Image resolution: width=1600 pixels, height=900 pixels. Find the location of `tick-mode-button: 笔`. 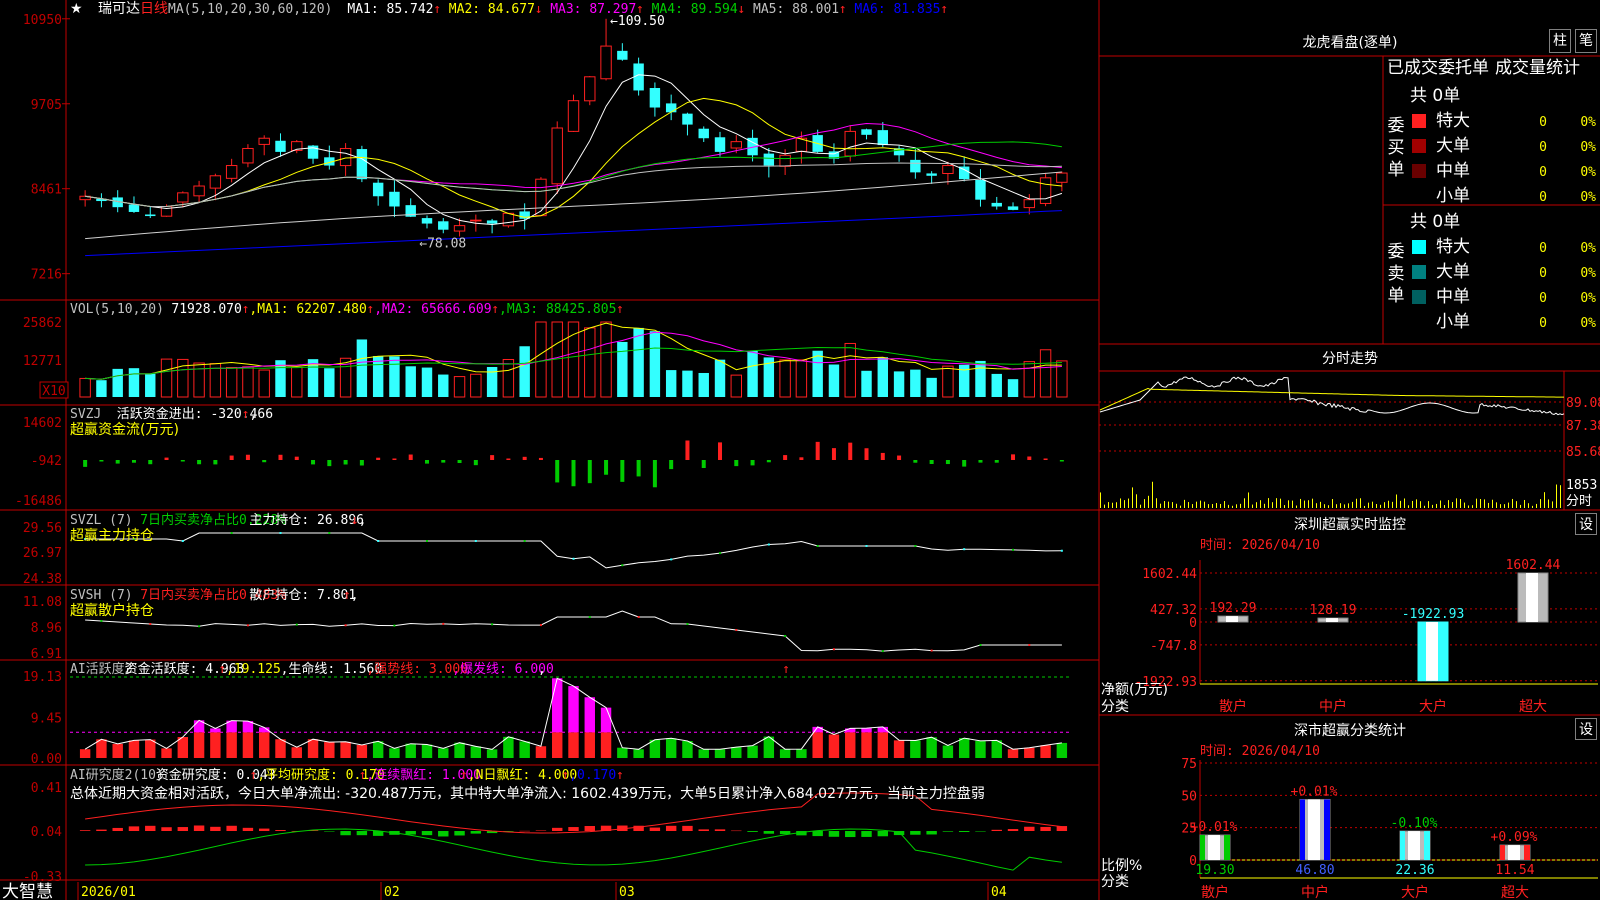

tick-mode-button: 笔 is located at coordinates (1586, 41).